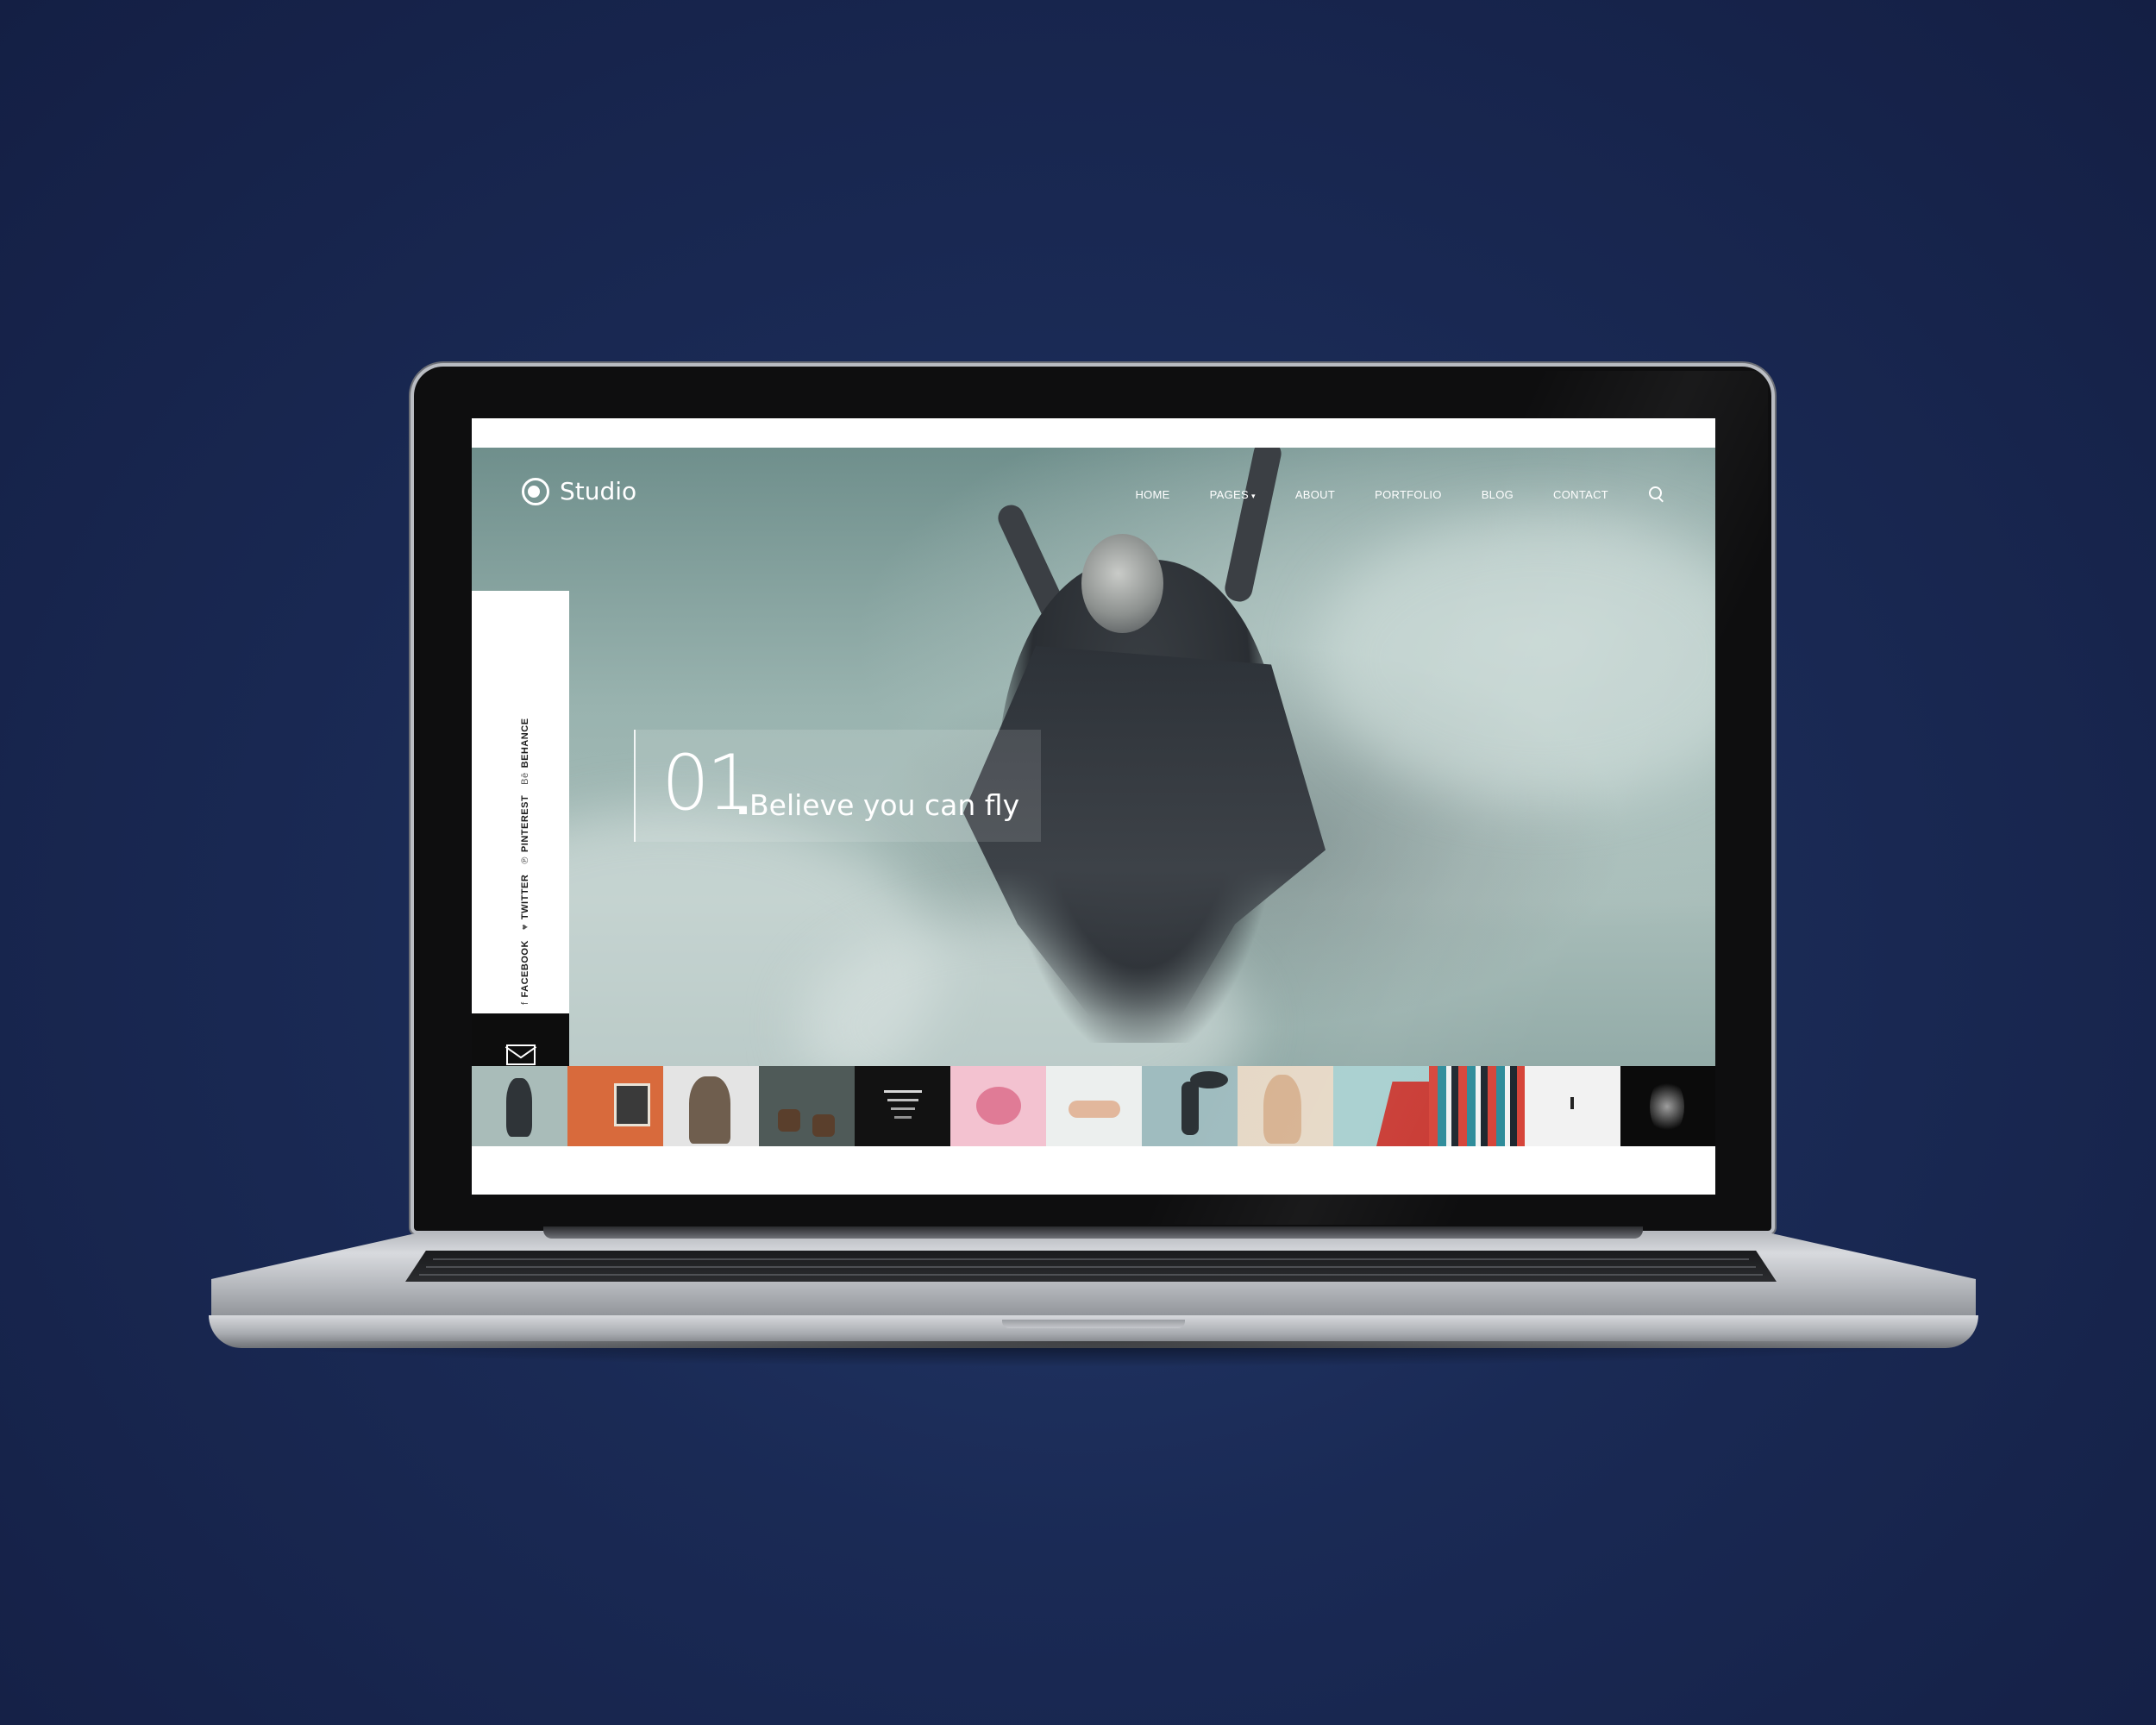 The width and height of the screenshot is (2156, 1725). I want to click on behance-icon: Bē, so click(525, 779).